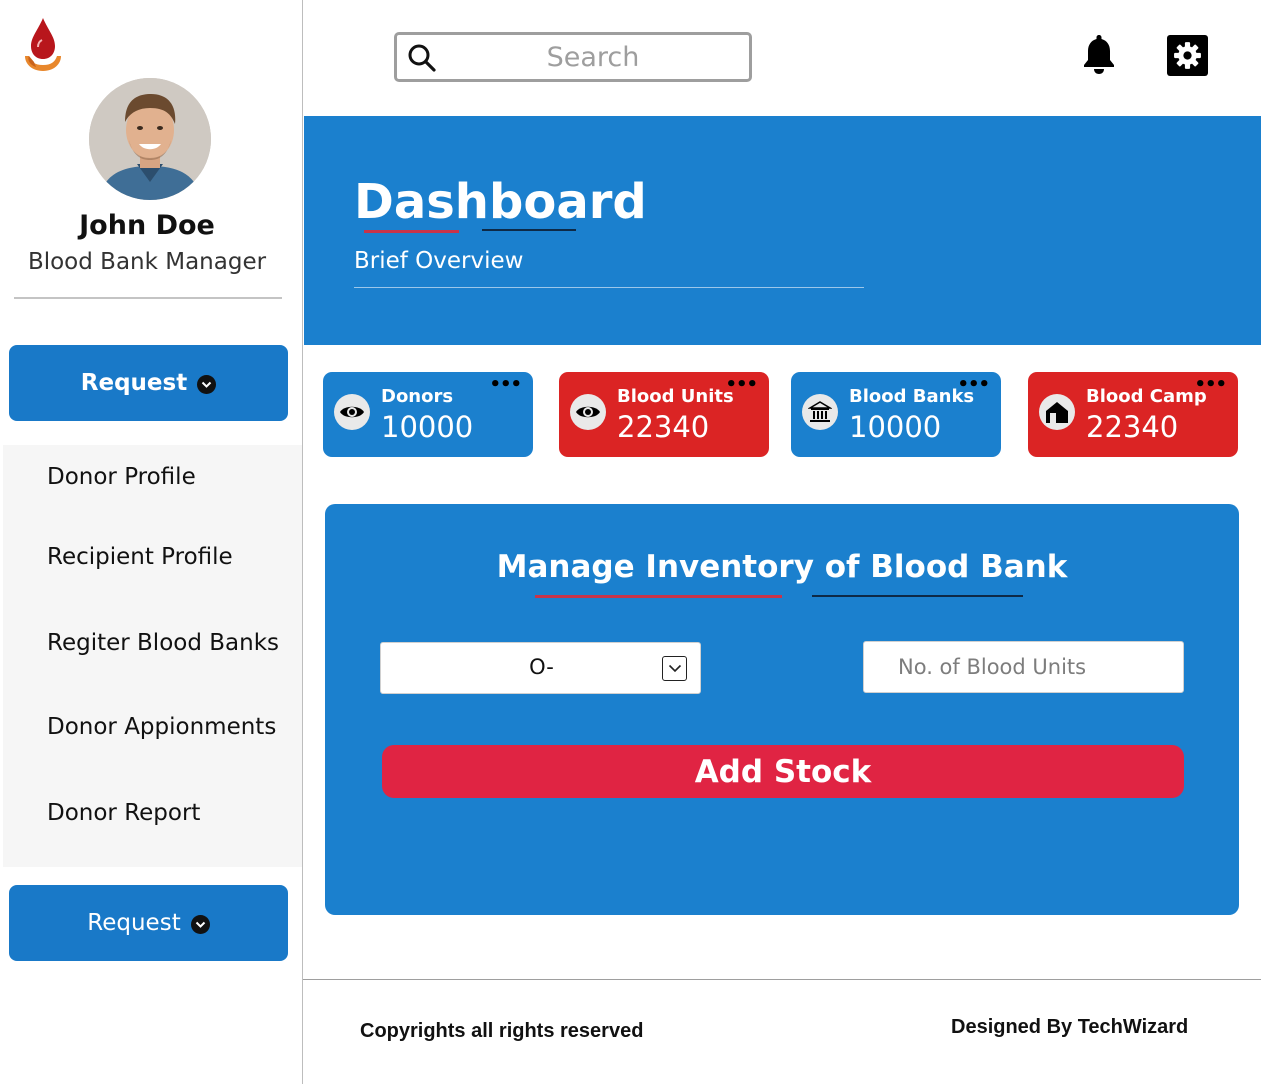 This screenshot has width=1261, height=1084. I want to click on profile-divider, so click(148, 298).